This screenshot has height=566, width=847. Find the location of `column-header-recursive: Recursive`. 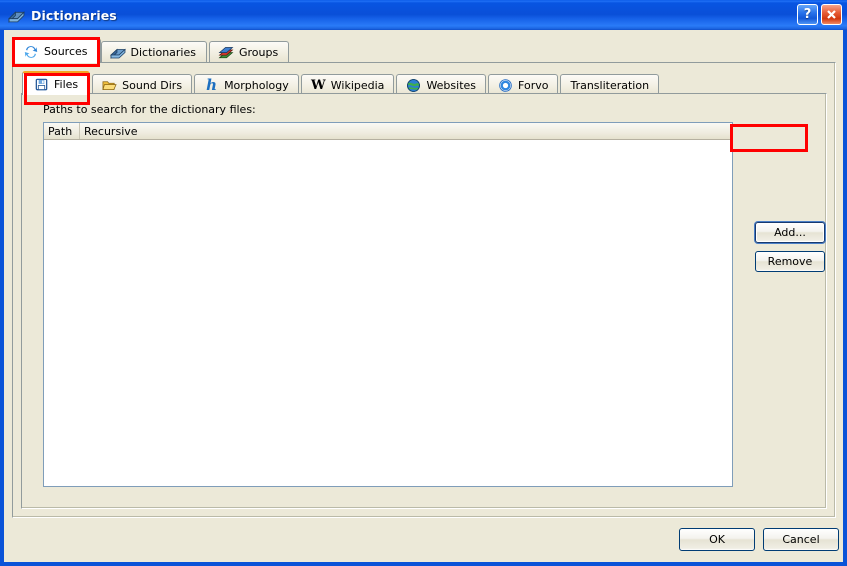

column-header-recursive: Recursive is located at coordinates (406, 131).